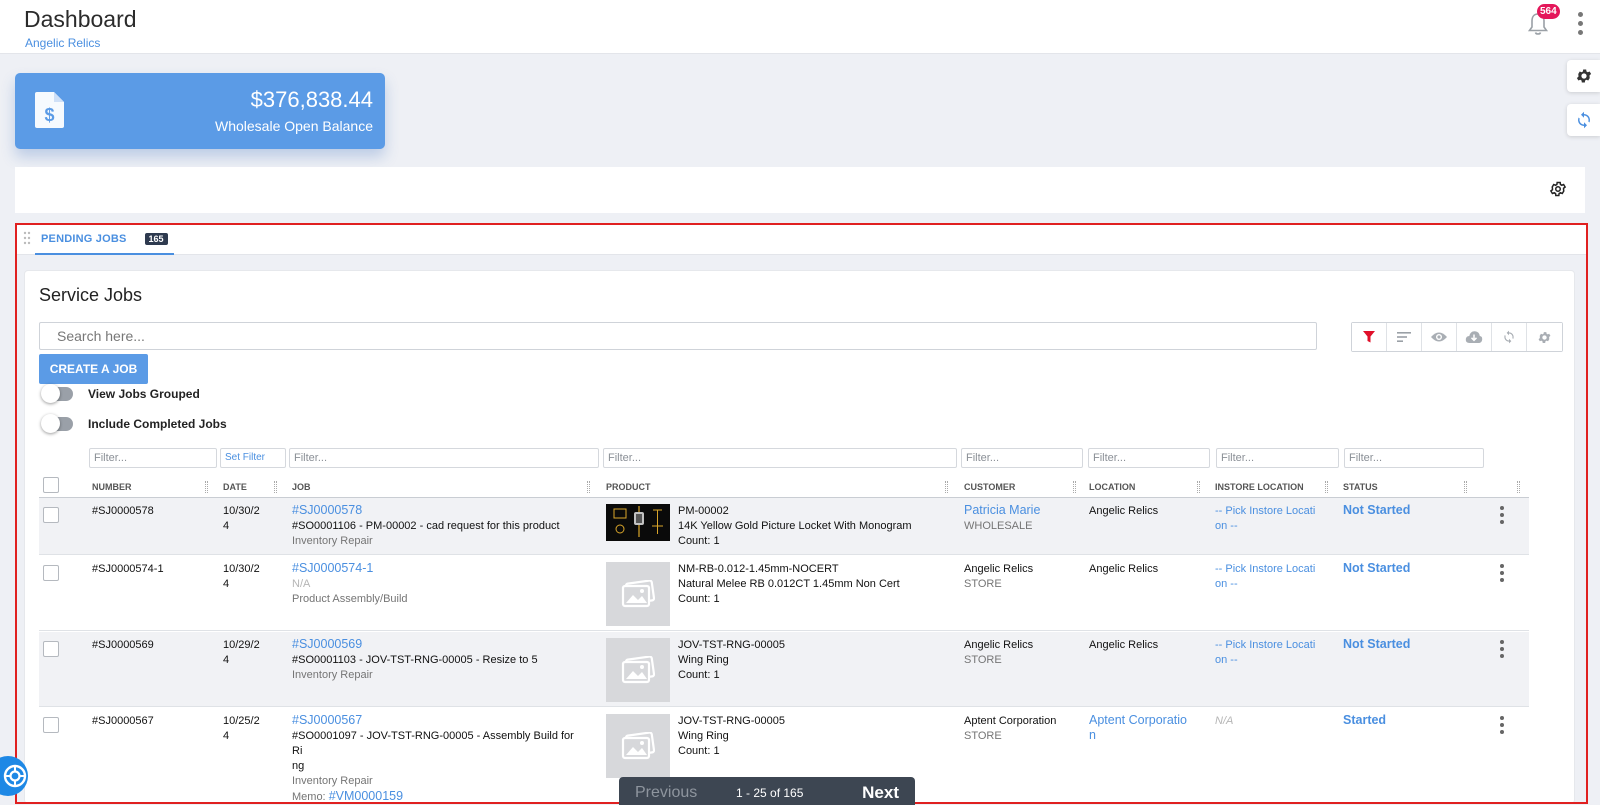 This screenshot has width=1600, height=805. What do you see at coordinates (800, 27) in the screenshot?
I see `top-header: Dashboard Angelic Relics 564` at bounding box center [800, 27].